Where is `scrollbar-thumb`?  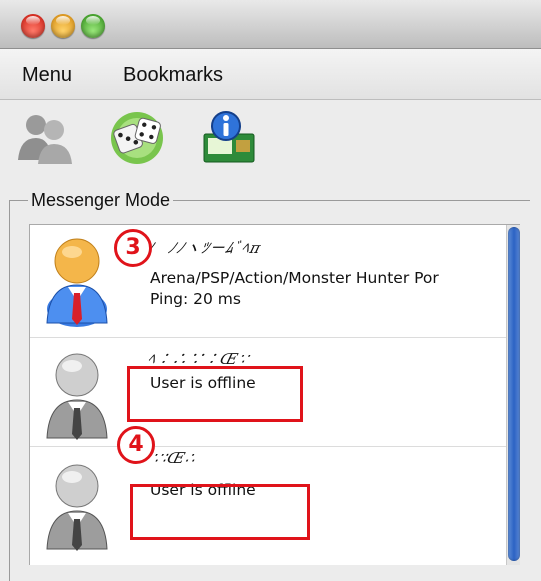
scrollbar-thumb is located at coordinates (514, 394).